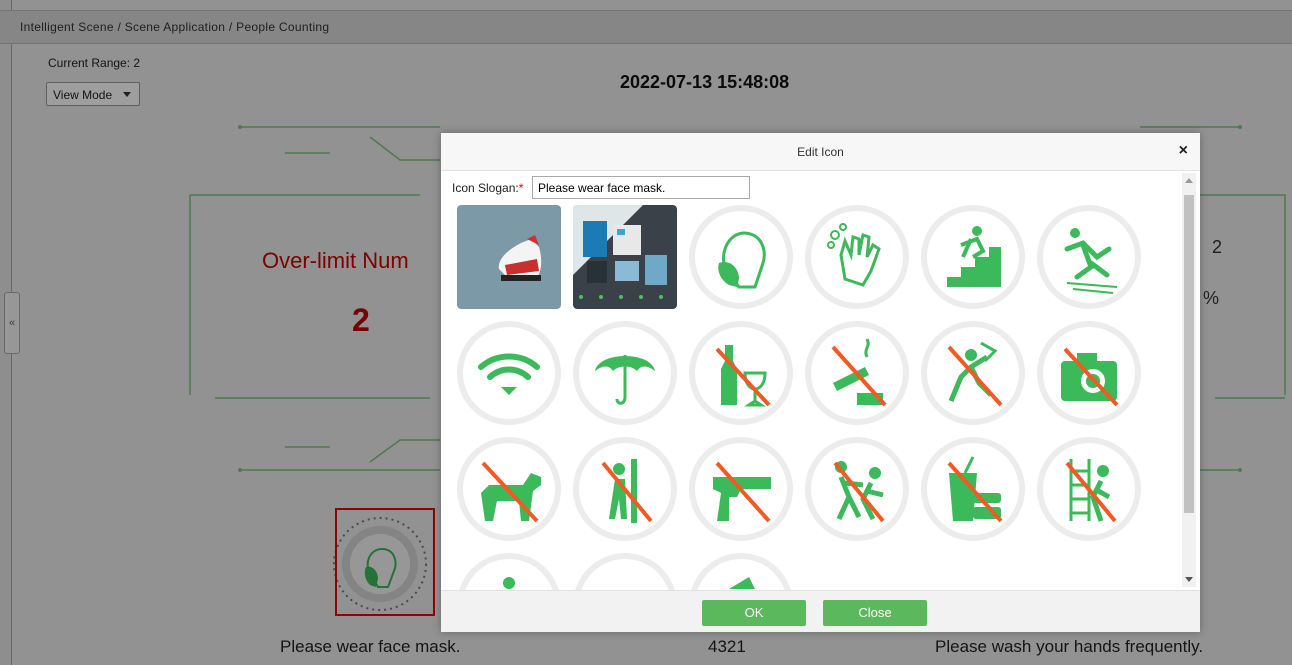  I want to click on right-stat-value: 2, so click(1217, 247).